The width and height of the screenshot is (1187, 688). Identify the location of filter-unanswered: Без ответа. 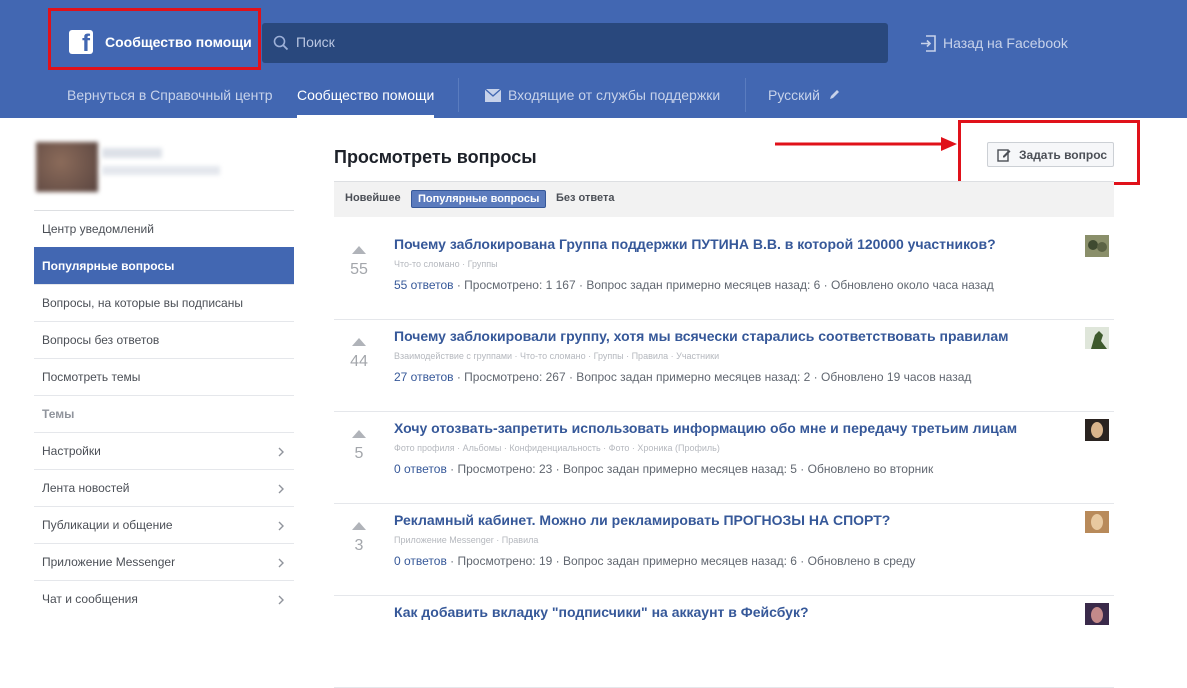
(585, 198).